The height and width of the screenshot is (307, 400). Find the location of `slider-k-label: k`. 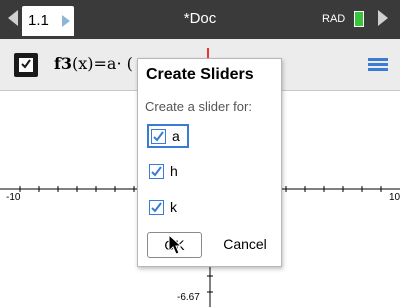

slider-k-label: k is located at coordinates (173, 207).